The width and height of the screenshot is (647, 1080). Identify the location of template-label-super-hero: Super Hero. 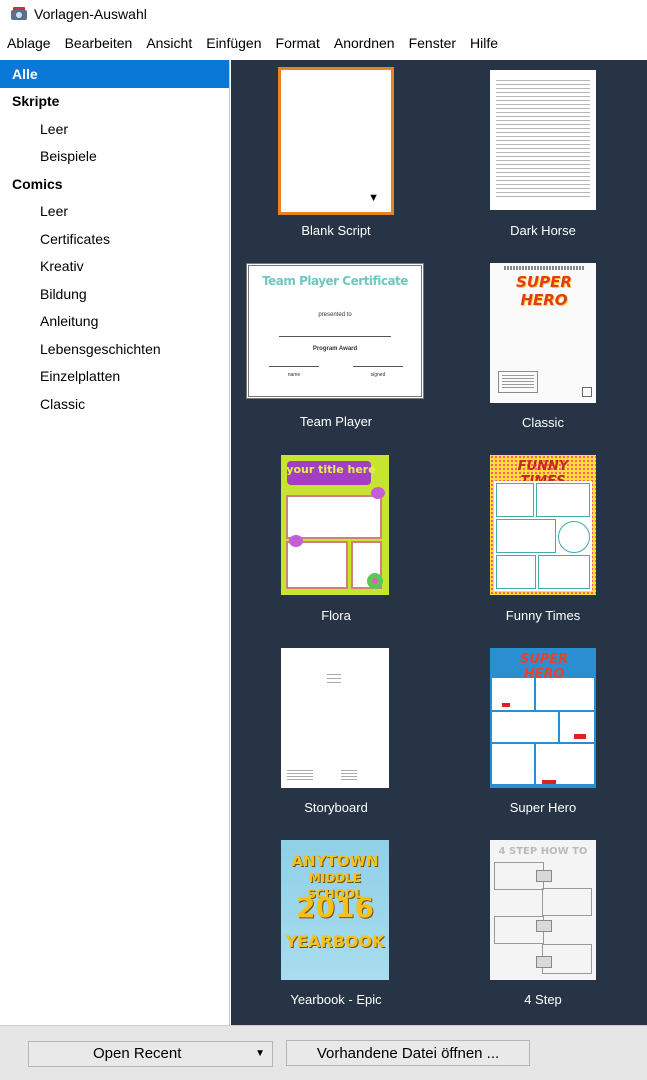
(543, 807).